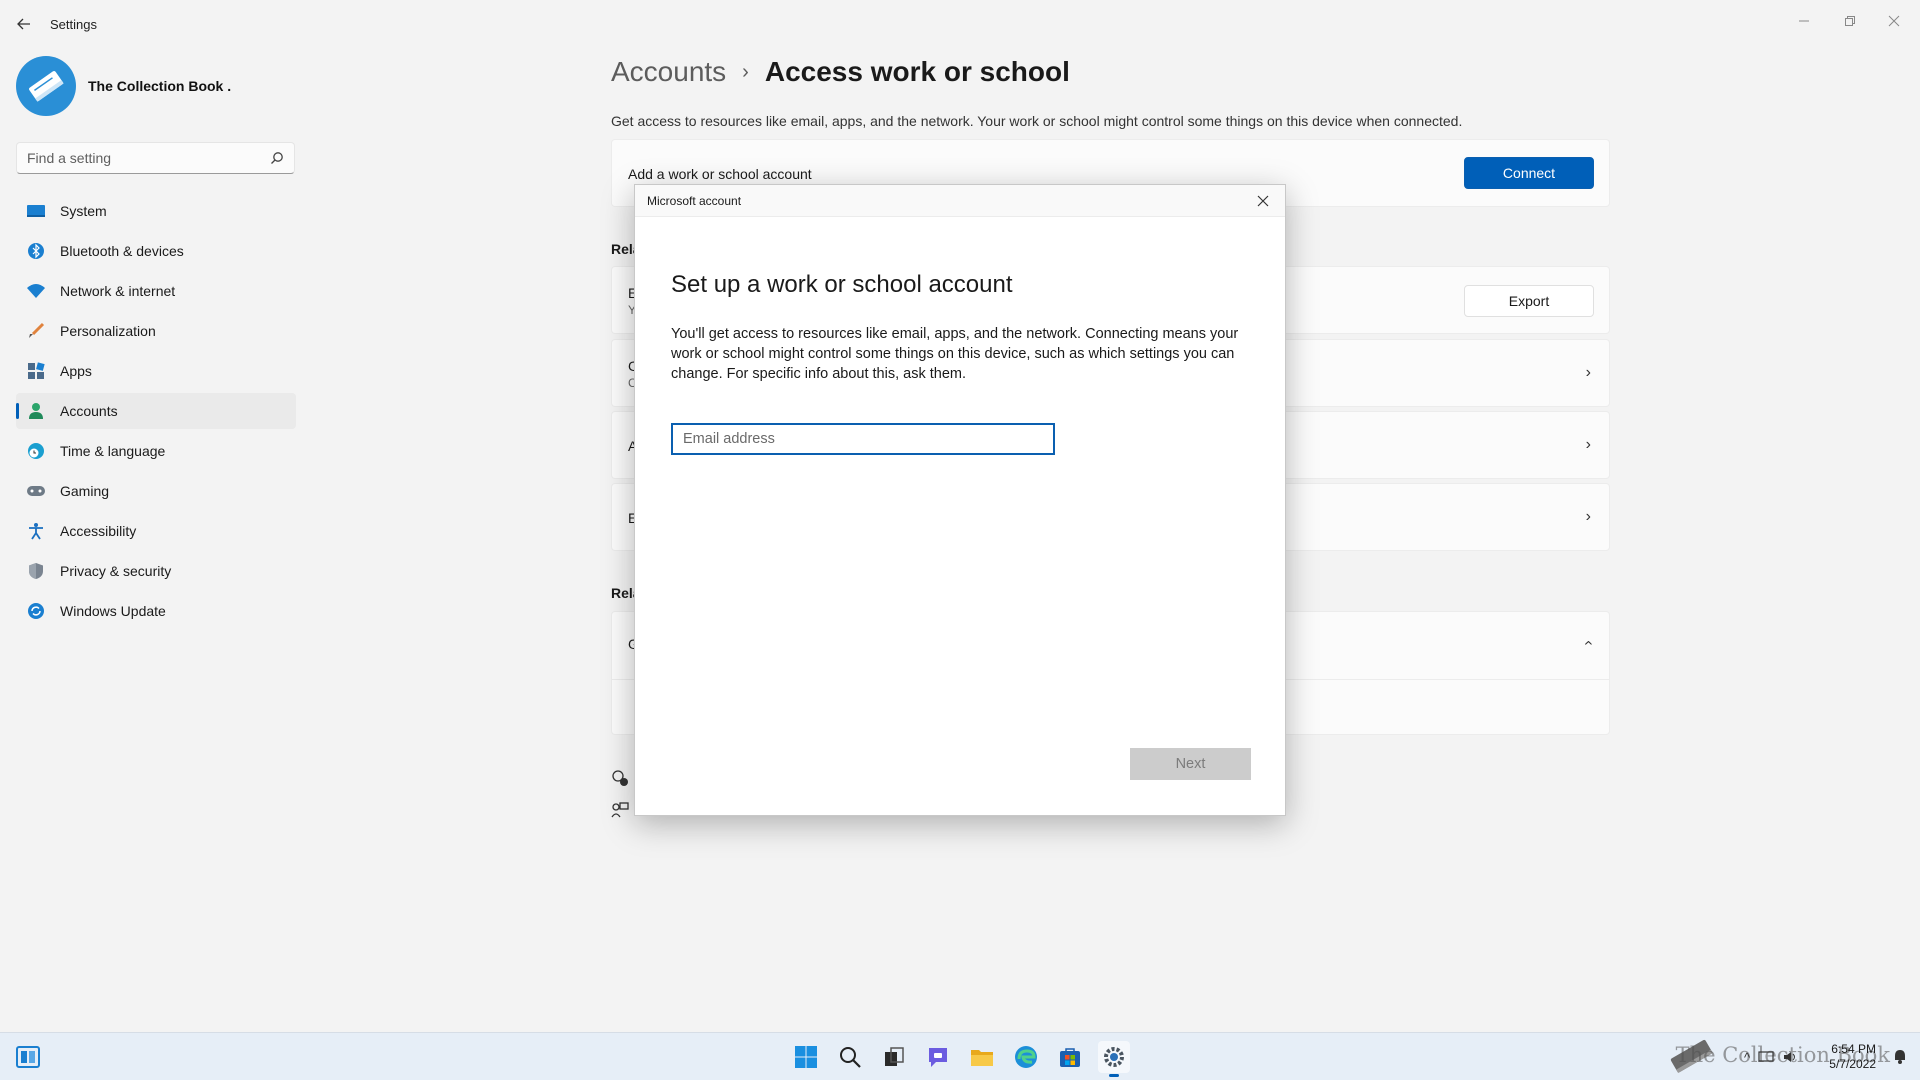 This screenshot has height=1080, width=1920. What do you see at coordinates (1529, 173) in the screenshot?
I see `connect-button: Connect` at bounding box center [1529, 173].